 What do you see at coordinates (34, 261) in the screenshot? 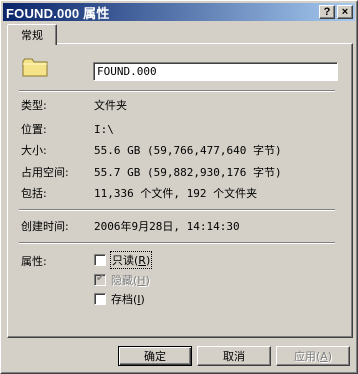
I see `attributes-label: 属性:` at bounding box center [34, 261].